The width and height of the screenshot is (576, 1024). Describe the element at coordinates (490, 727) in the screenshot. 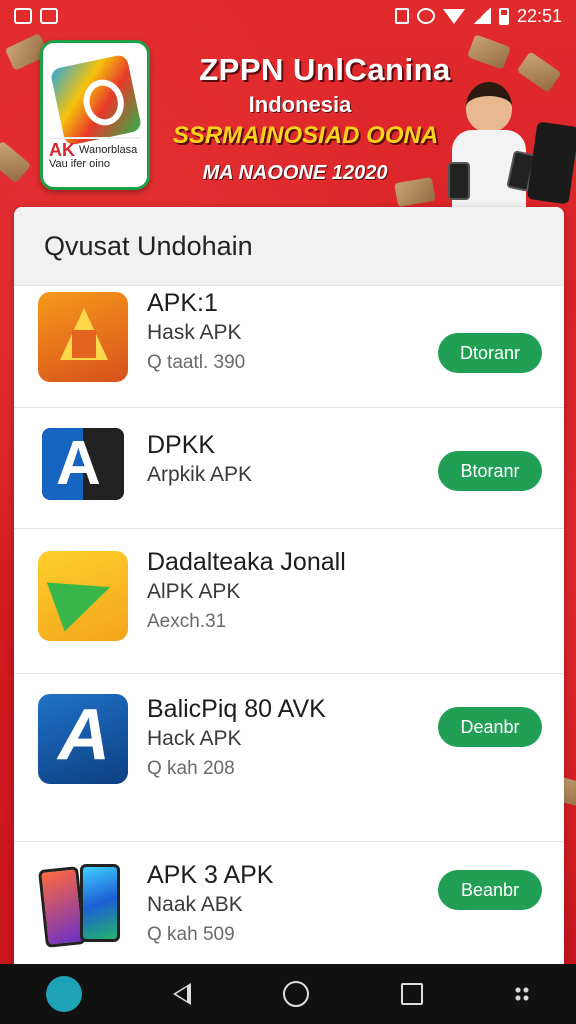

I see `download-button: Deanbr` at that location.